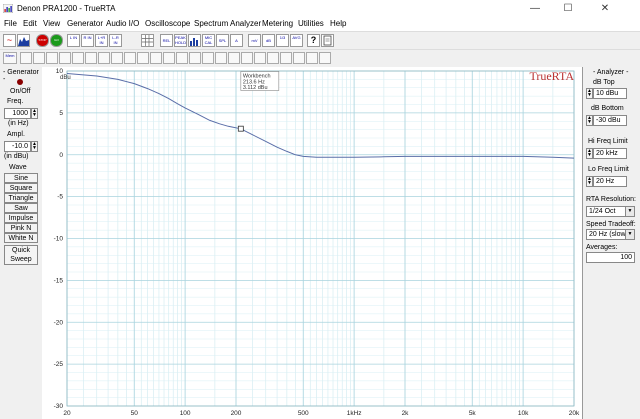 This screenshot has width=640, height=419. I want to click on wave-sine-button: Sine, so click(21, 178).